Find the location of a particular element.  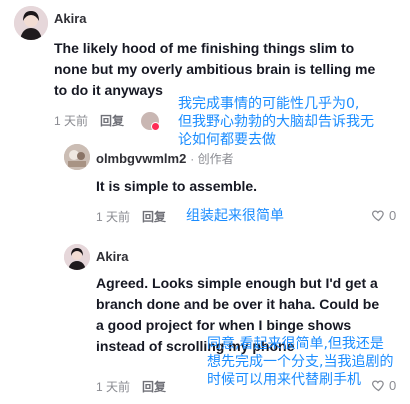

reply-username-text: olmbgvwmlm2 is located at coordinates (141, 158).